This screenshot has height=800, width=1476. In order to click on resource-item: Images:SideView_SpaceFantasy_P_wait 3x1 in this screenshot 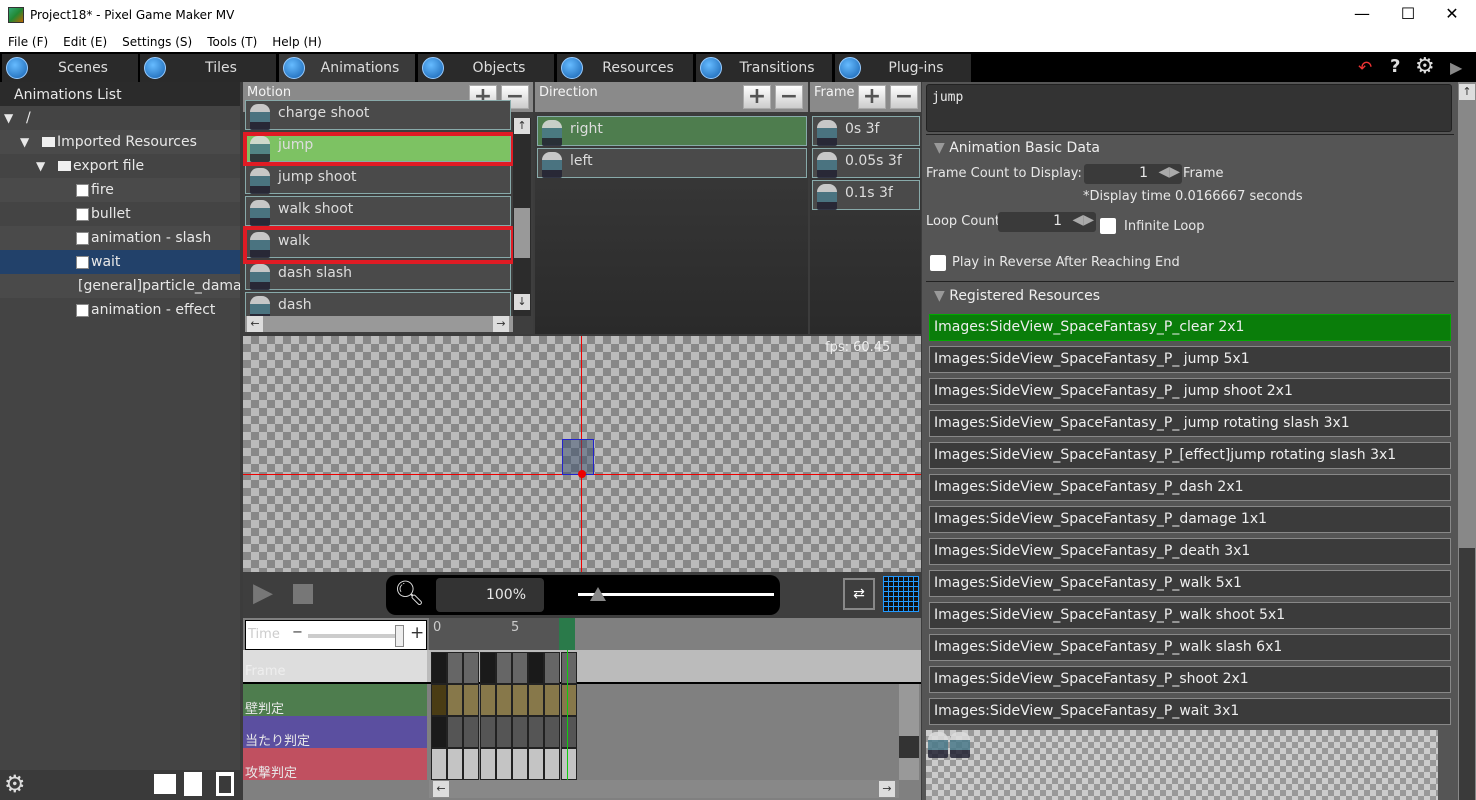, I will do `click(1190, 711)`.